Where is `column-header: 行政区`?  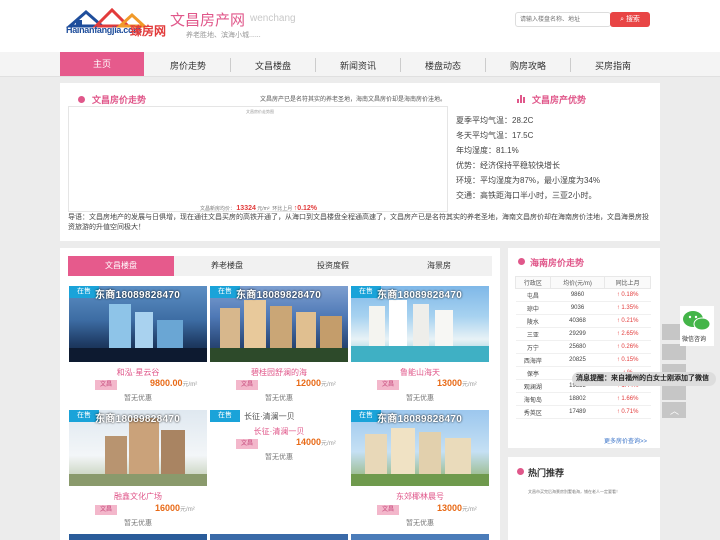 column-header: 行政区 is located at coordinates (533, 282).